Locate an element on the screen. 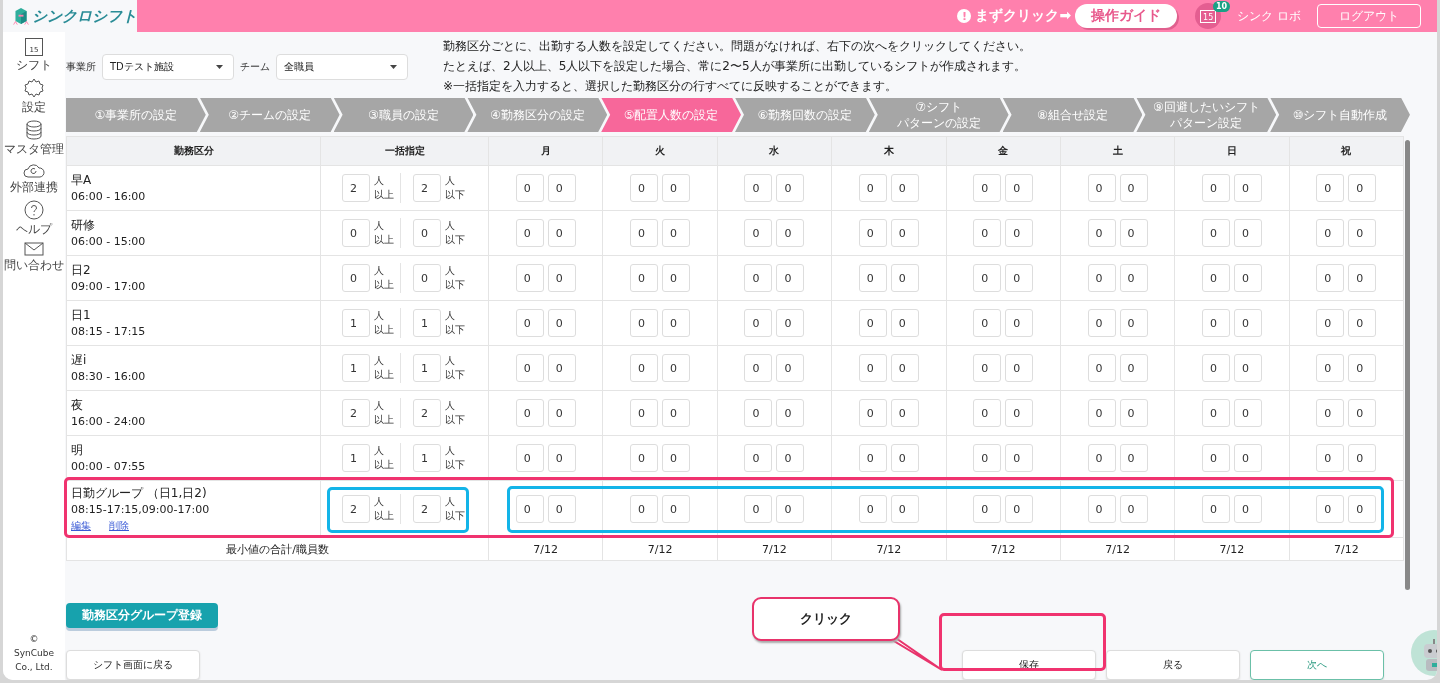  sidebar-item: 設定 is located at coordinates (34, 97).